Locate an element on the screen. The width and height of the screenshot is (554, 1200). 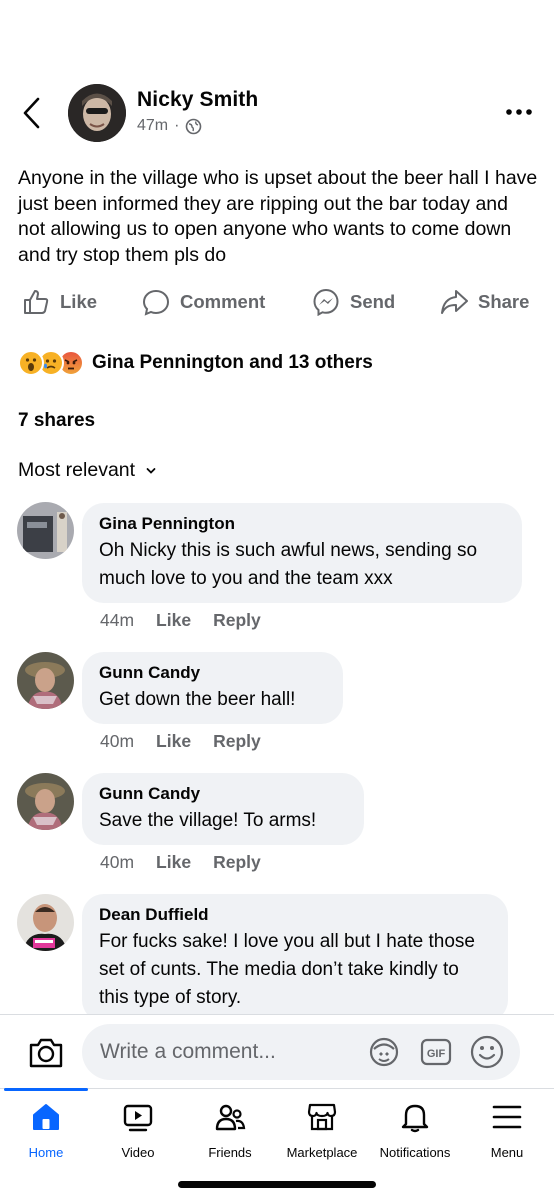
tab-label: Menu is located at coordinates (507, 1152).